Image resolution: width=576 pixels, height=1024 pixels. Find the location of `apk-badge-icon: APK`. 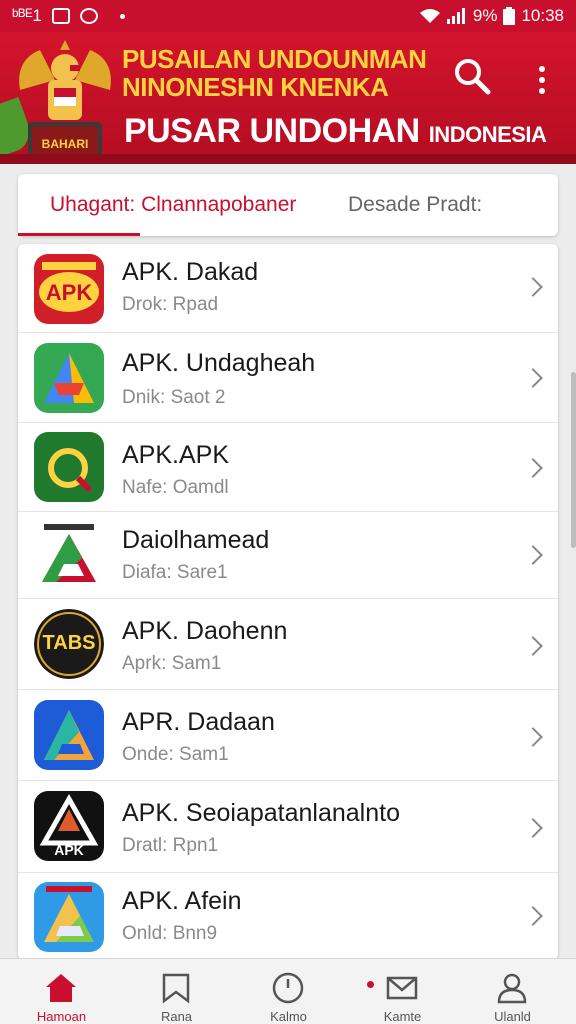

apk-badge-icon: APK is located at coordinates (69, 289).